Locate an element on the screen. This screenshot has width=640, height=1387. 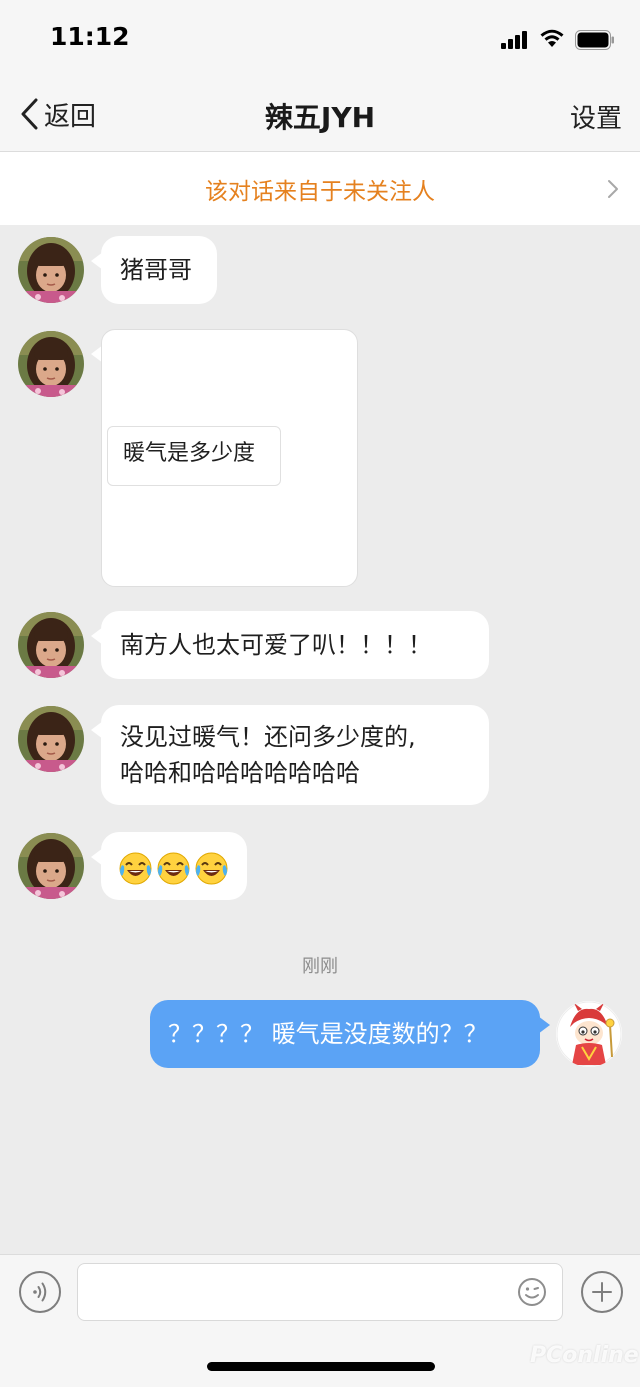
message-bubble: 南方人也太可爱了叭！！！！ is located at coordinates (295, 645).